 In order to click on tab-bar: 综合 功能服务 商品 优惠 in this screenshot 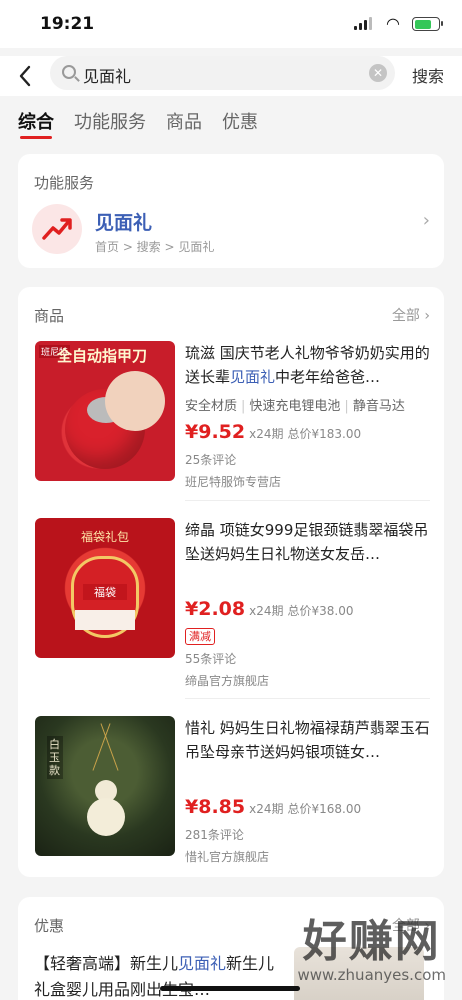, I will do `click(231, 121)`.